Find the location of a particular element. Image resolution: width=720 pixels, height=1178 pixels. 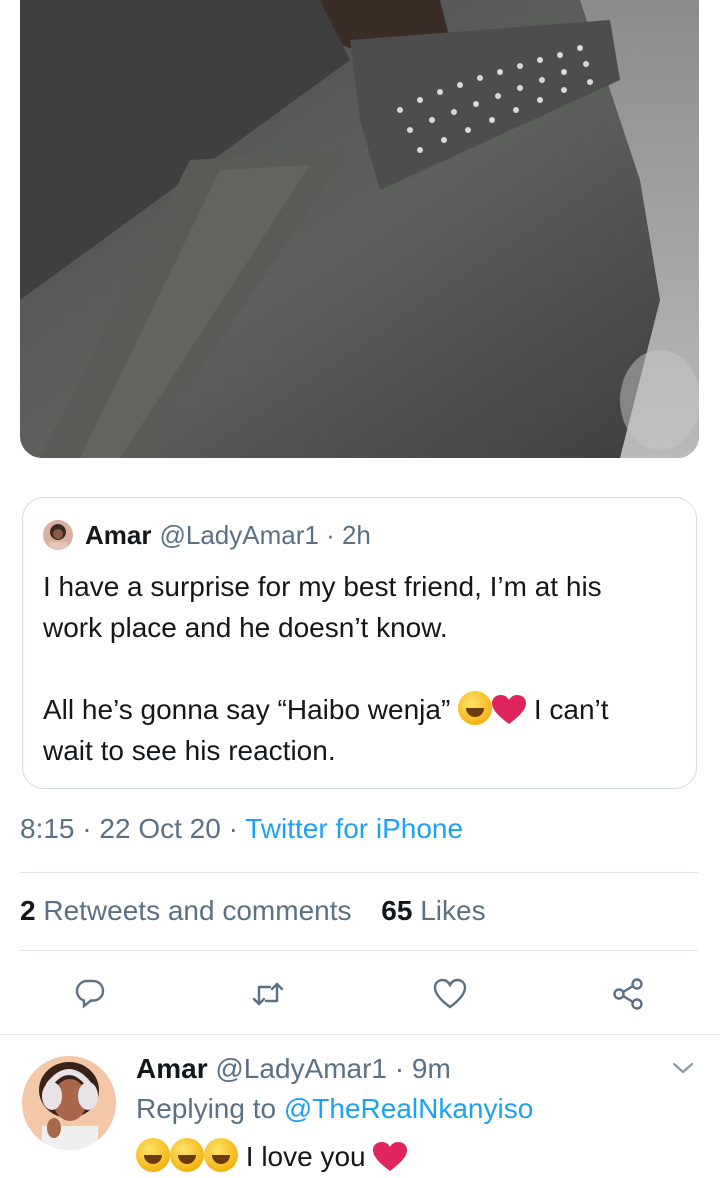

tweet-source-link: Twitter for iPhone is located at coordinates (354, 828).